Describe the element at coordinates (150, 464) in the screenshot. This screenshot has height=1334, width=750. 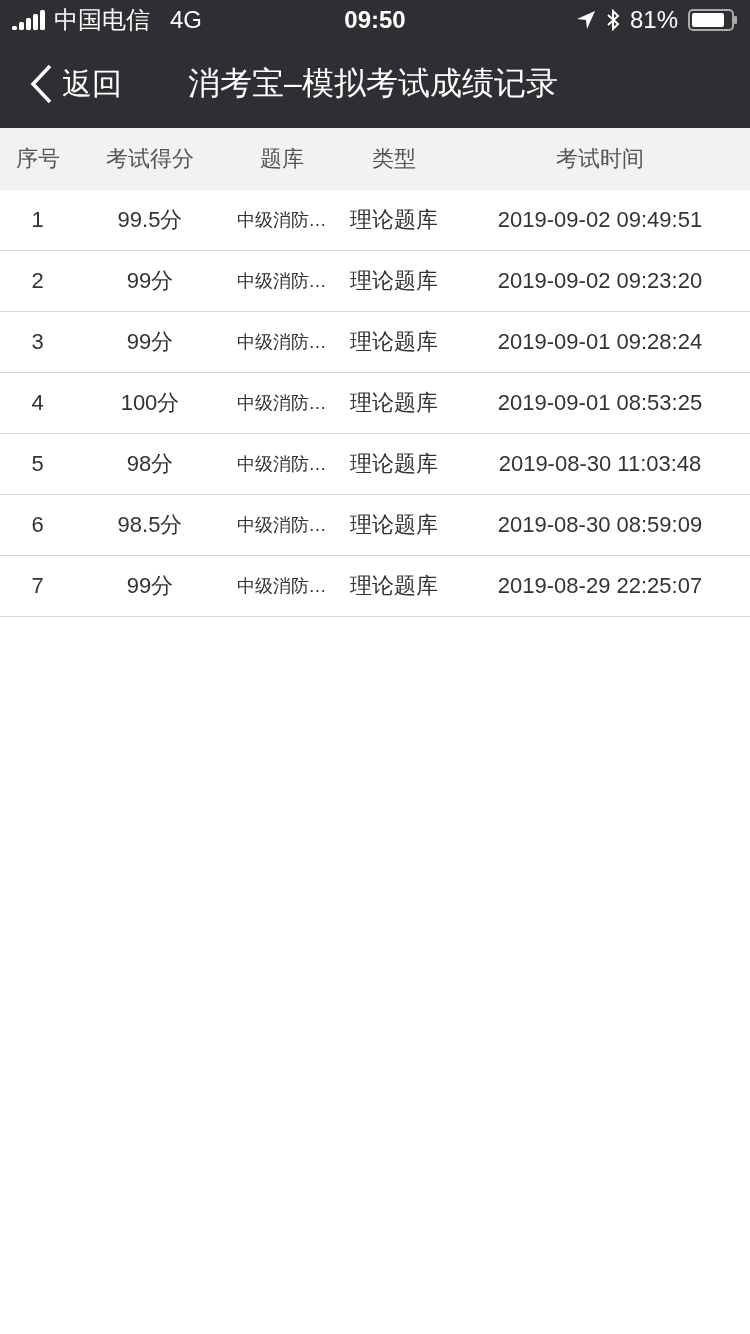
I see `score-cell-text: 98分` at that location.